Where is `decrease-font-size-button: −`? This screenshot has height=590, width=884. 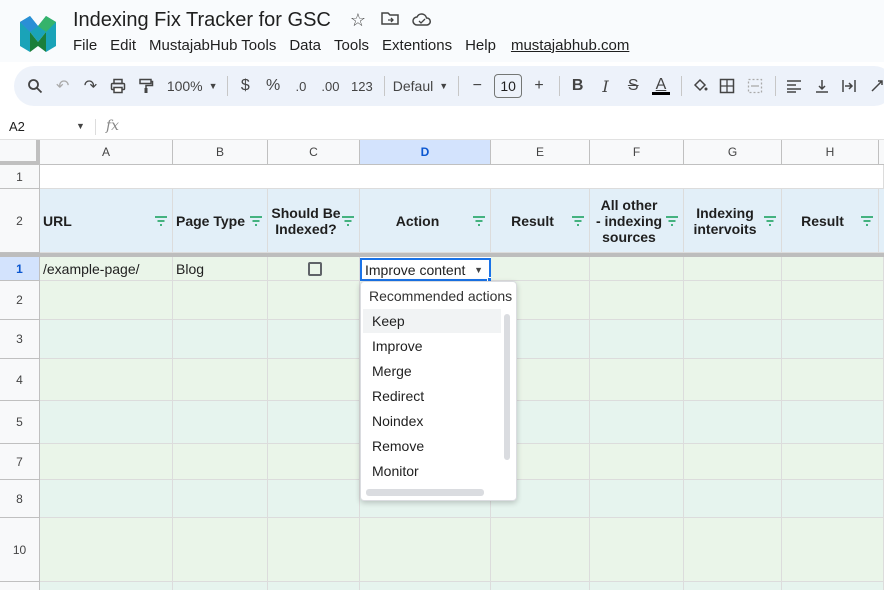
decrease-font-size-button: − is located at coordinates (477, 86).